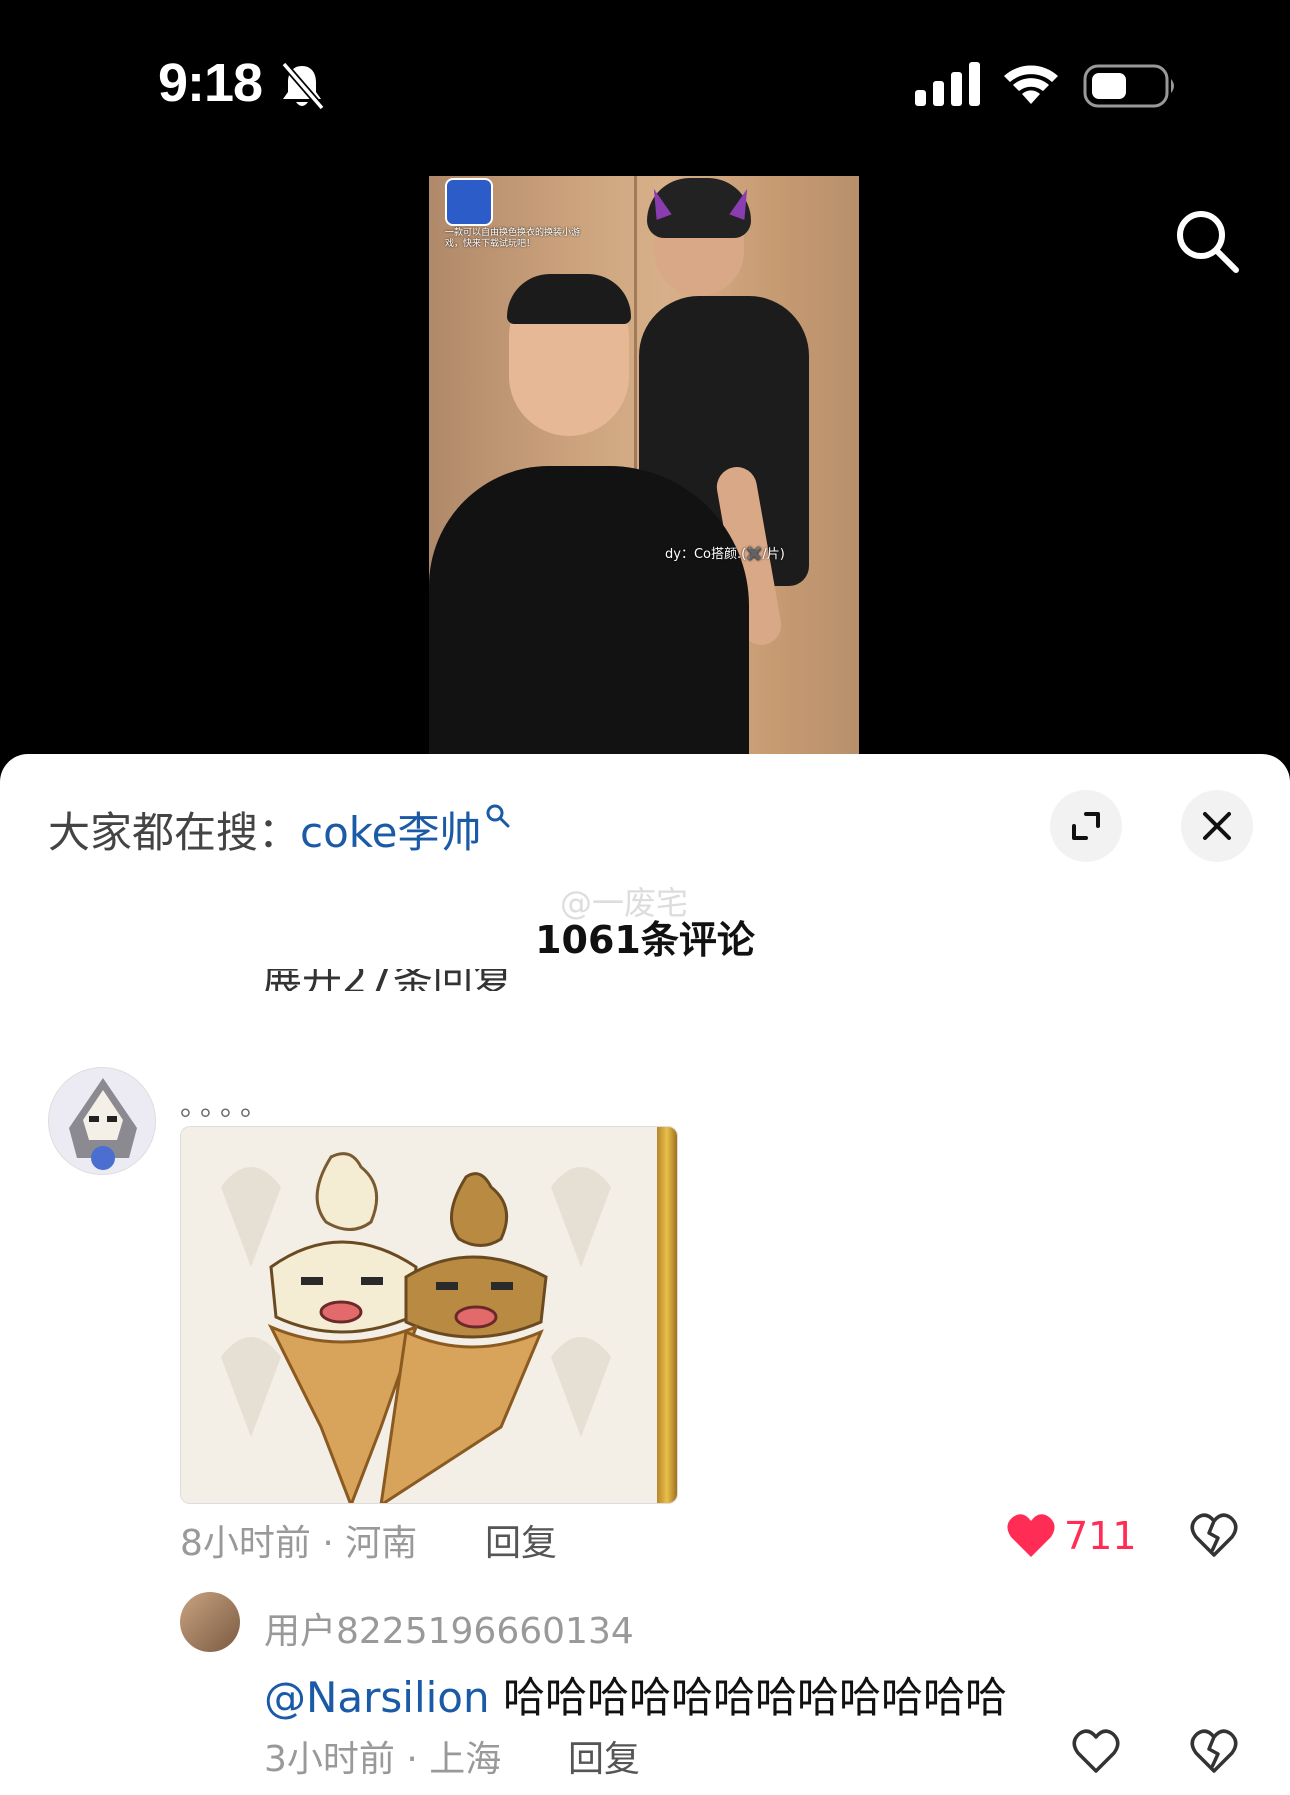 Image resolution: width=1290 pixels, height=1795 pixels. What do you see at coordinates (513, 238) in the screenshot?
I see `video-caption: 一款可以自由换色换衣的换装小游戏，快来下载试玩吧！` at bounding box center [513, 238].